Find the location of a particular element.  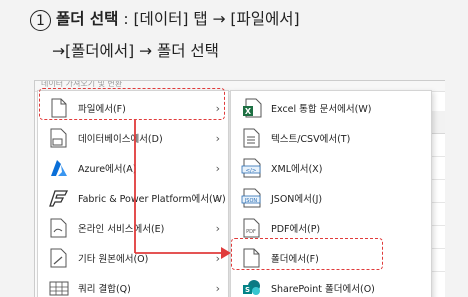

svg-text: JSON is located at coordinates (251, 201).